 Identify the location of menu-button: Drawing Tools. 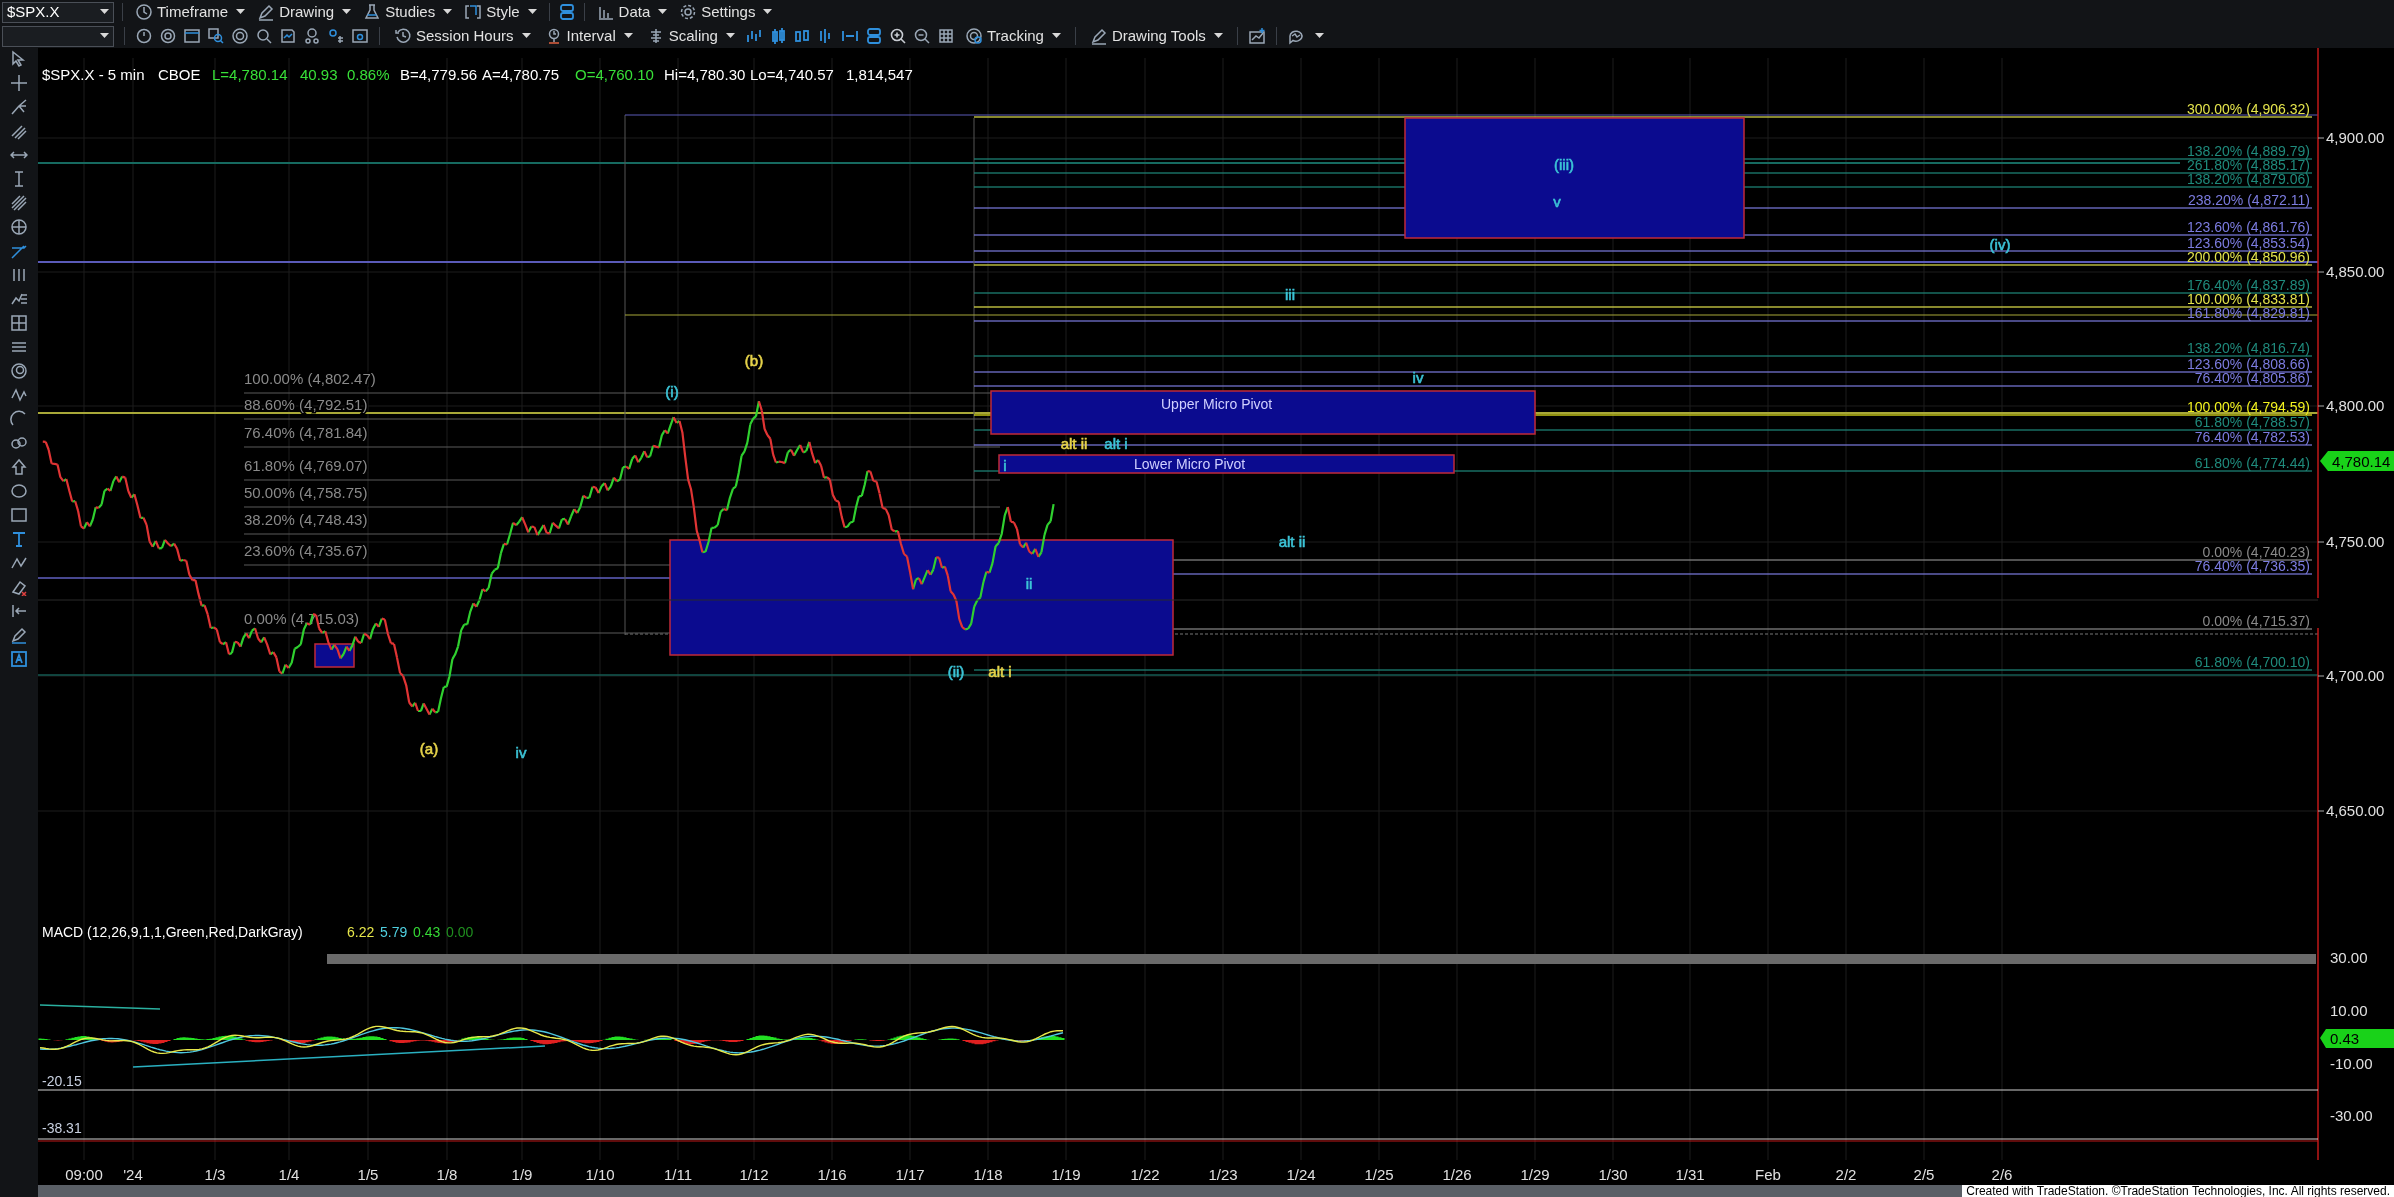
(1156, 36).